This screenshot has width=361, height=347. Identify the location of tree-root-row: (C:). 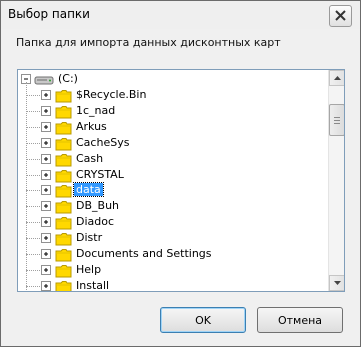
(168, 79).